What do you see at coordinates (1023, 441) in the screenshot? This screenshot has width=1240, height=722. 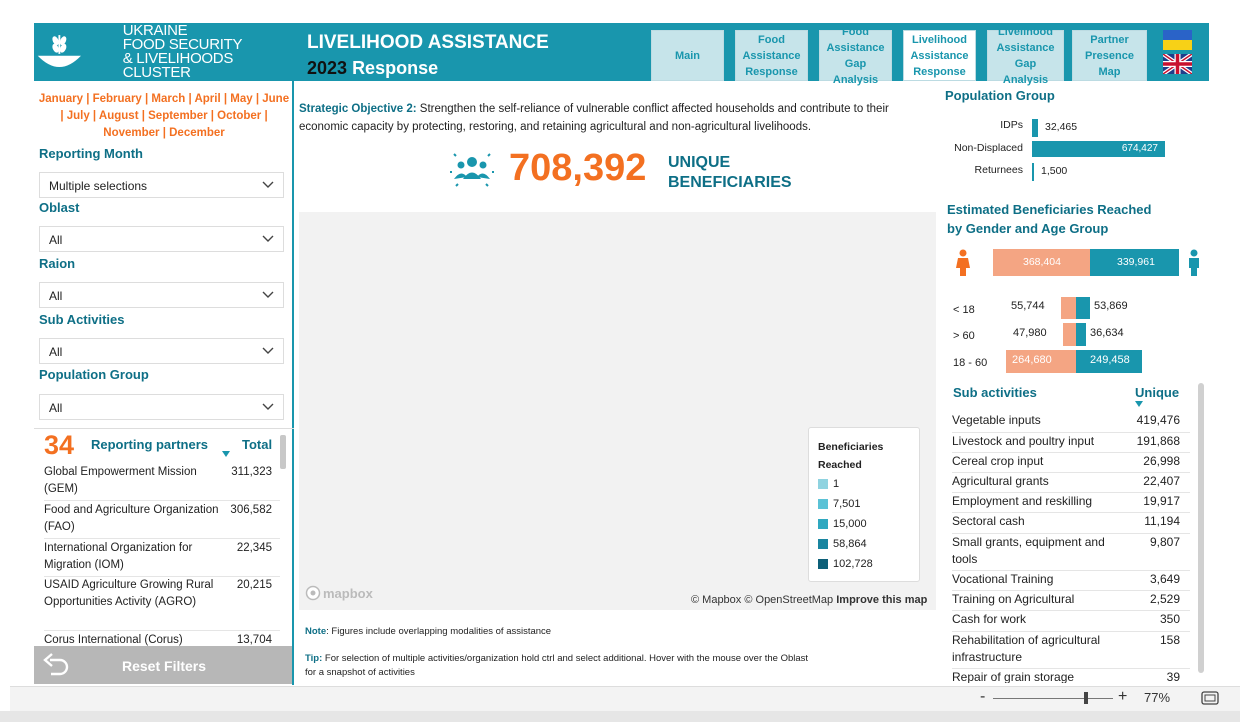 I see `sub-activity-name: Livestock and poultry input` at bounding box center [1023, 441].